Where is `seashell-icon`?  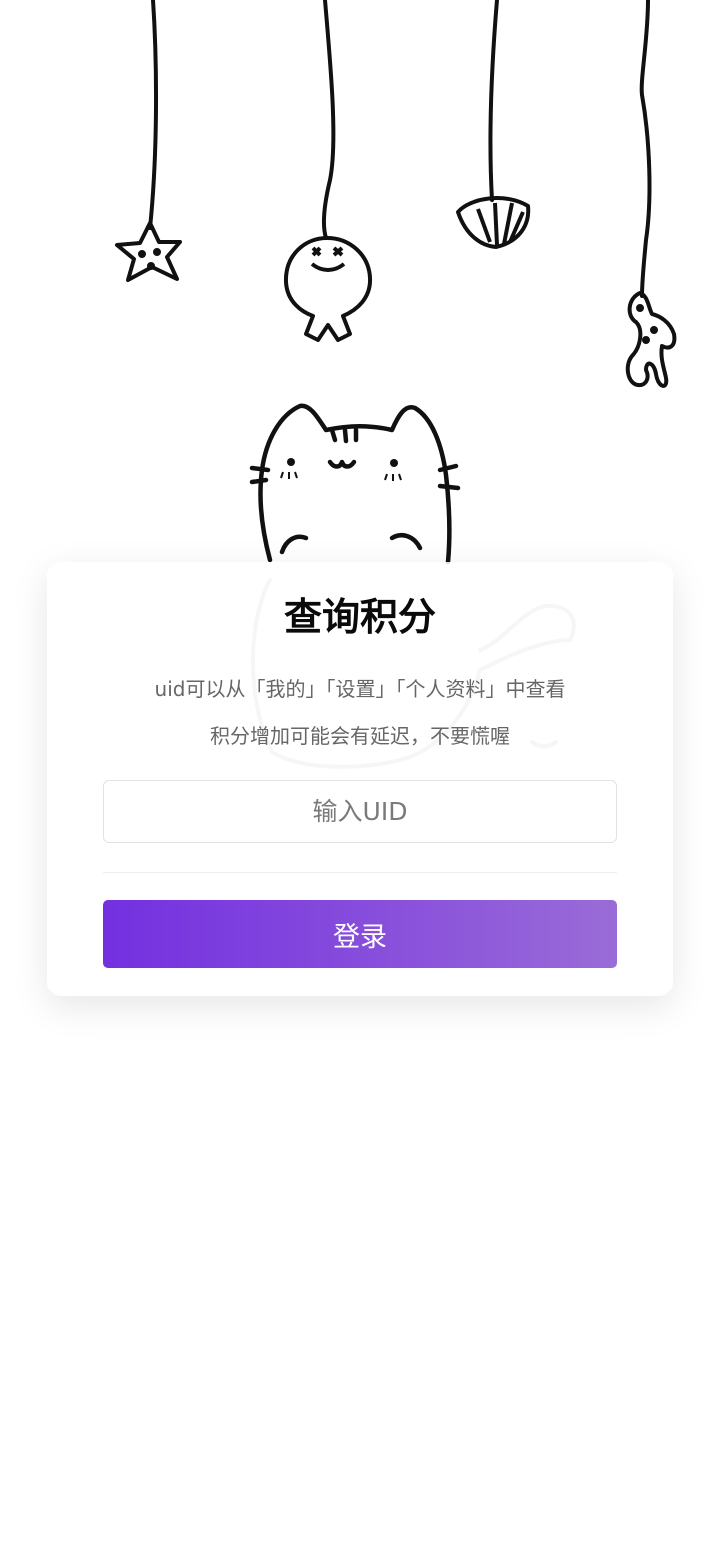 seashell-icon is located at coordinates (493, 222).